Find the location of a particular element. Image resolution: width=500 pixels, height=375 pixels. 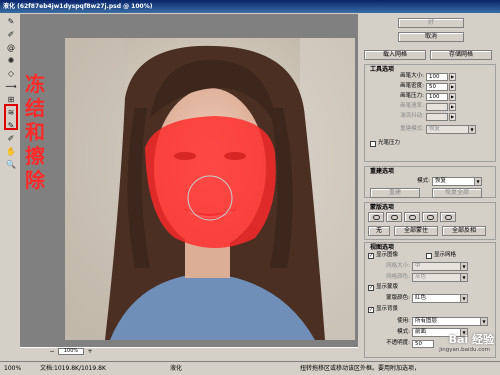

reconstruct-mode-label-2: 模式: is located at coordinates (423, 181).